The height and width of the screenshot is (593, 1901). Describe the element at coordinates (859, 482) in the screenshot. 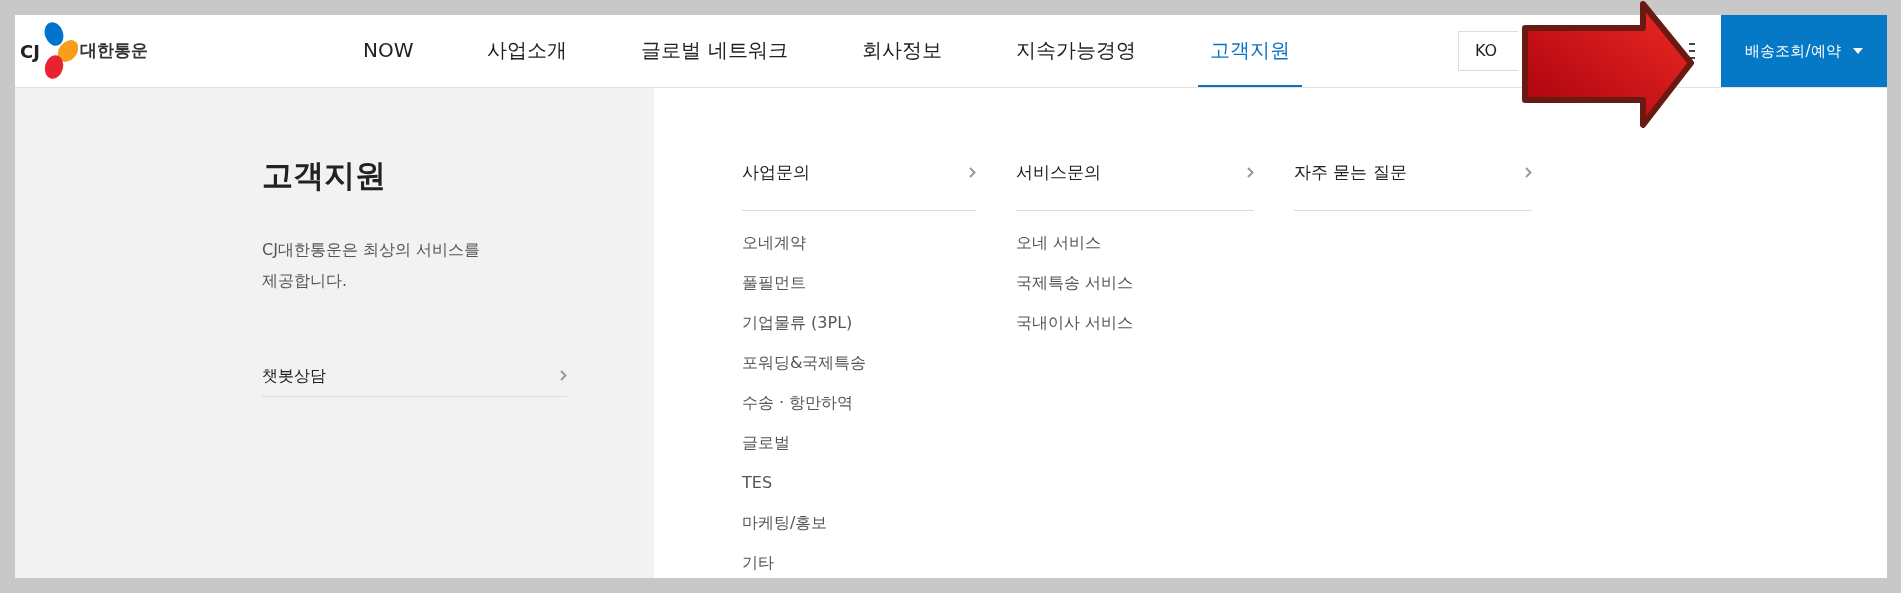

I see `menu-link: TES` at that location.